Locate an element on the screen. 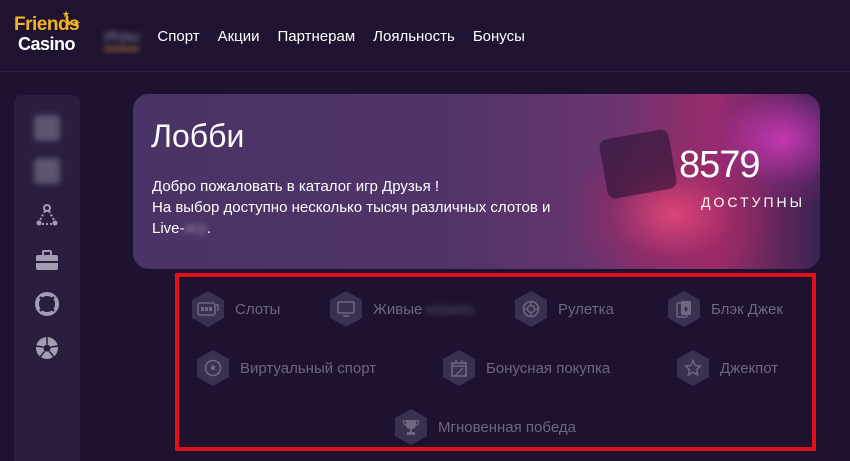 This screenshot has width=850, height=461. category-virtual-sport: Виртуальный спорт is located at coordinates (285, 368).